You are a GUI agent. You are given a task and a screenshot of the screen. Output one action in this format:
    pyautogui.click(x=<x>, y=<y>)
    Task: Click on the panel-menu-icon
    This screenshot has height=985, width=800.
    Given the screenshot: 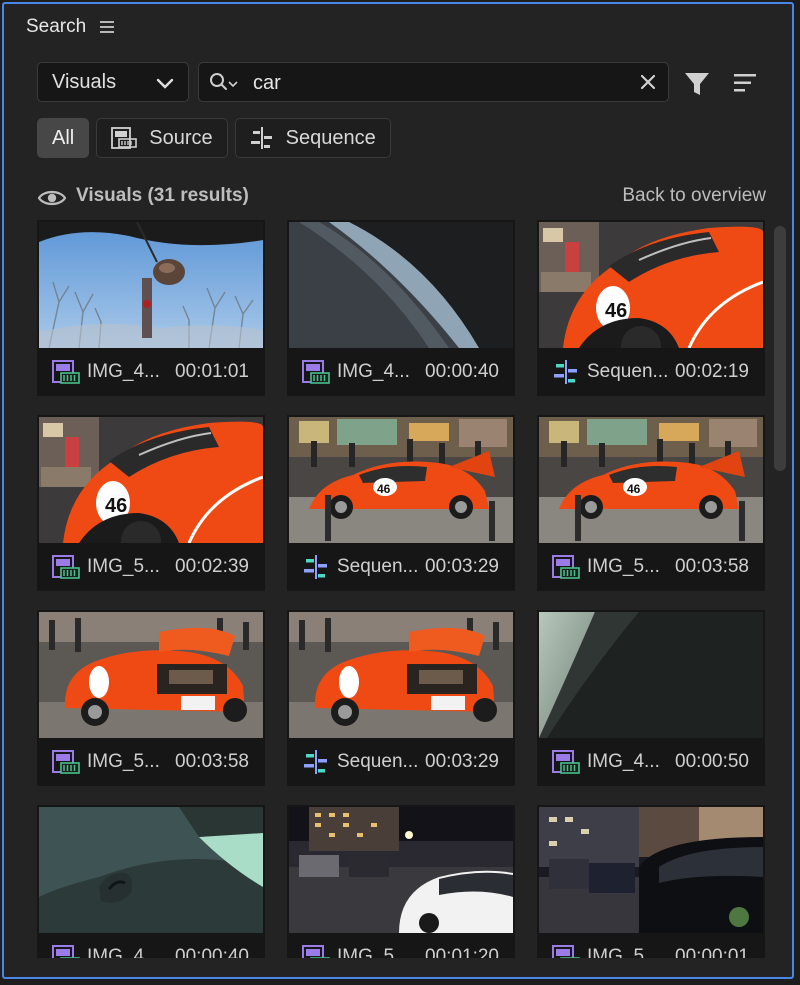 What is the action you would take?
    pyautogui.click(x=107, y=27)
    